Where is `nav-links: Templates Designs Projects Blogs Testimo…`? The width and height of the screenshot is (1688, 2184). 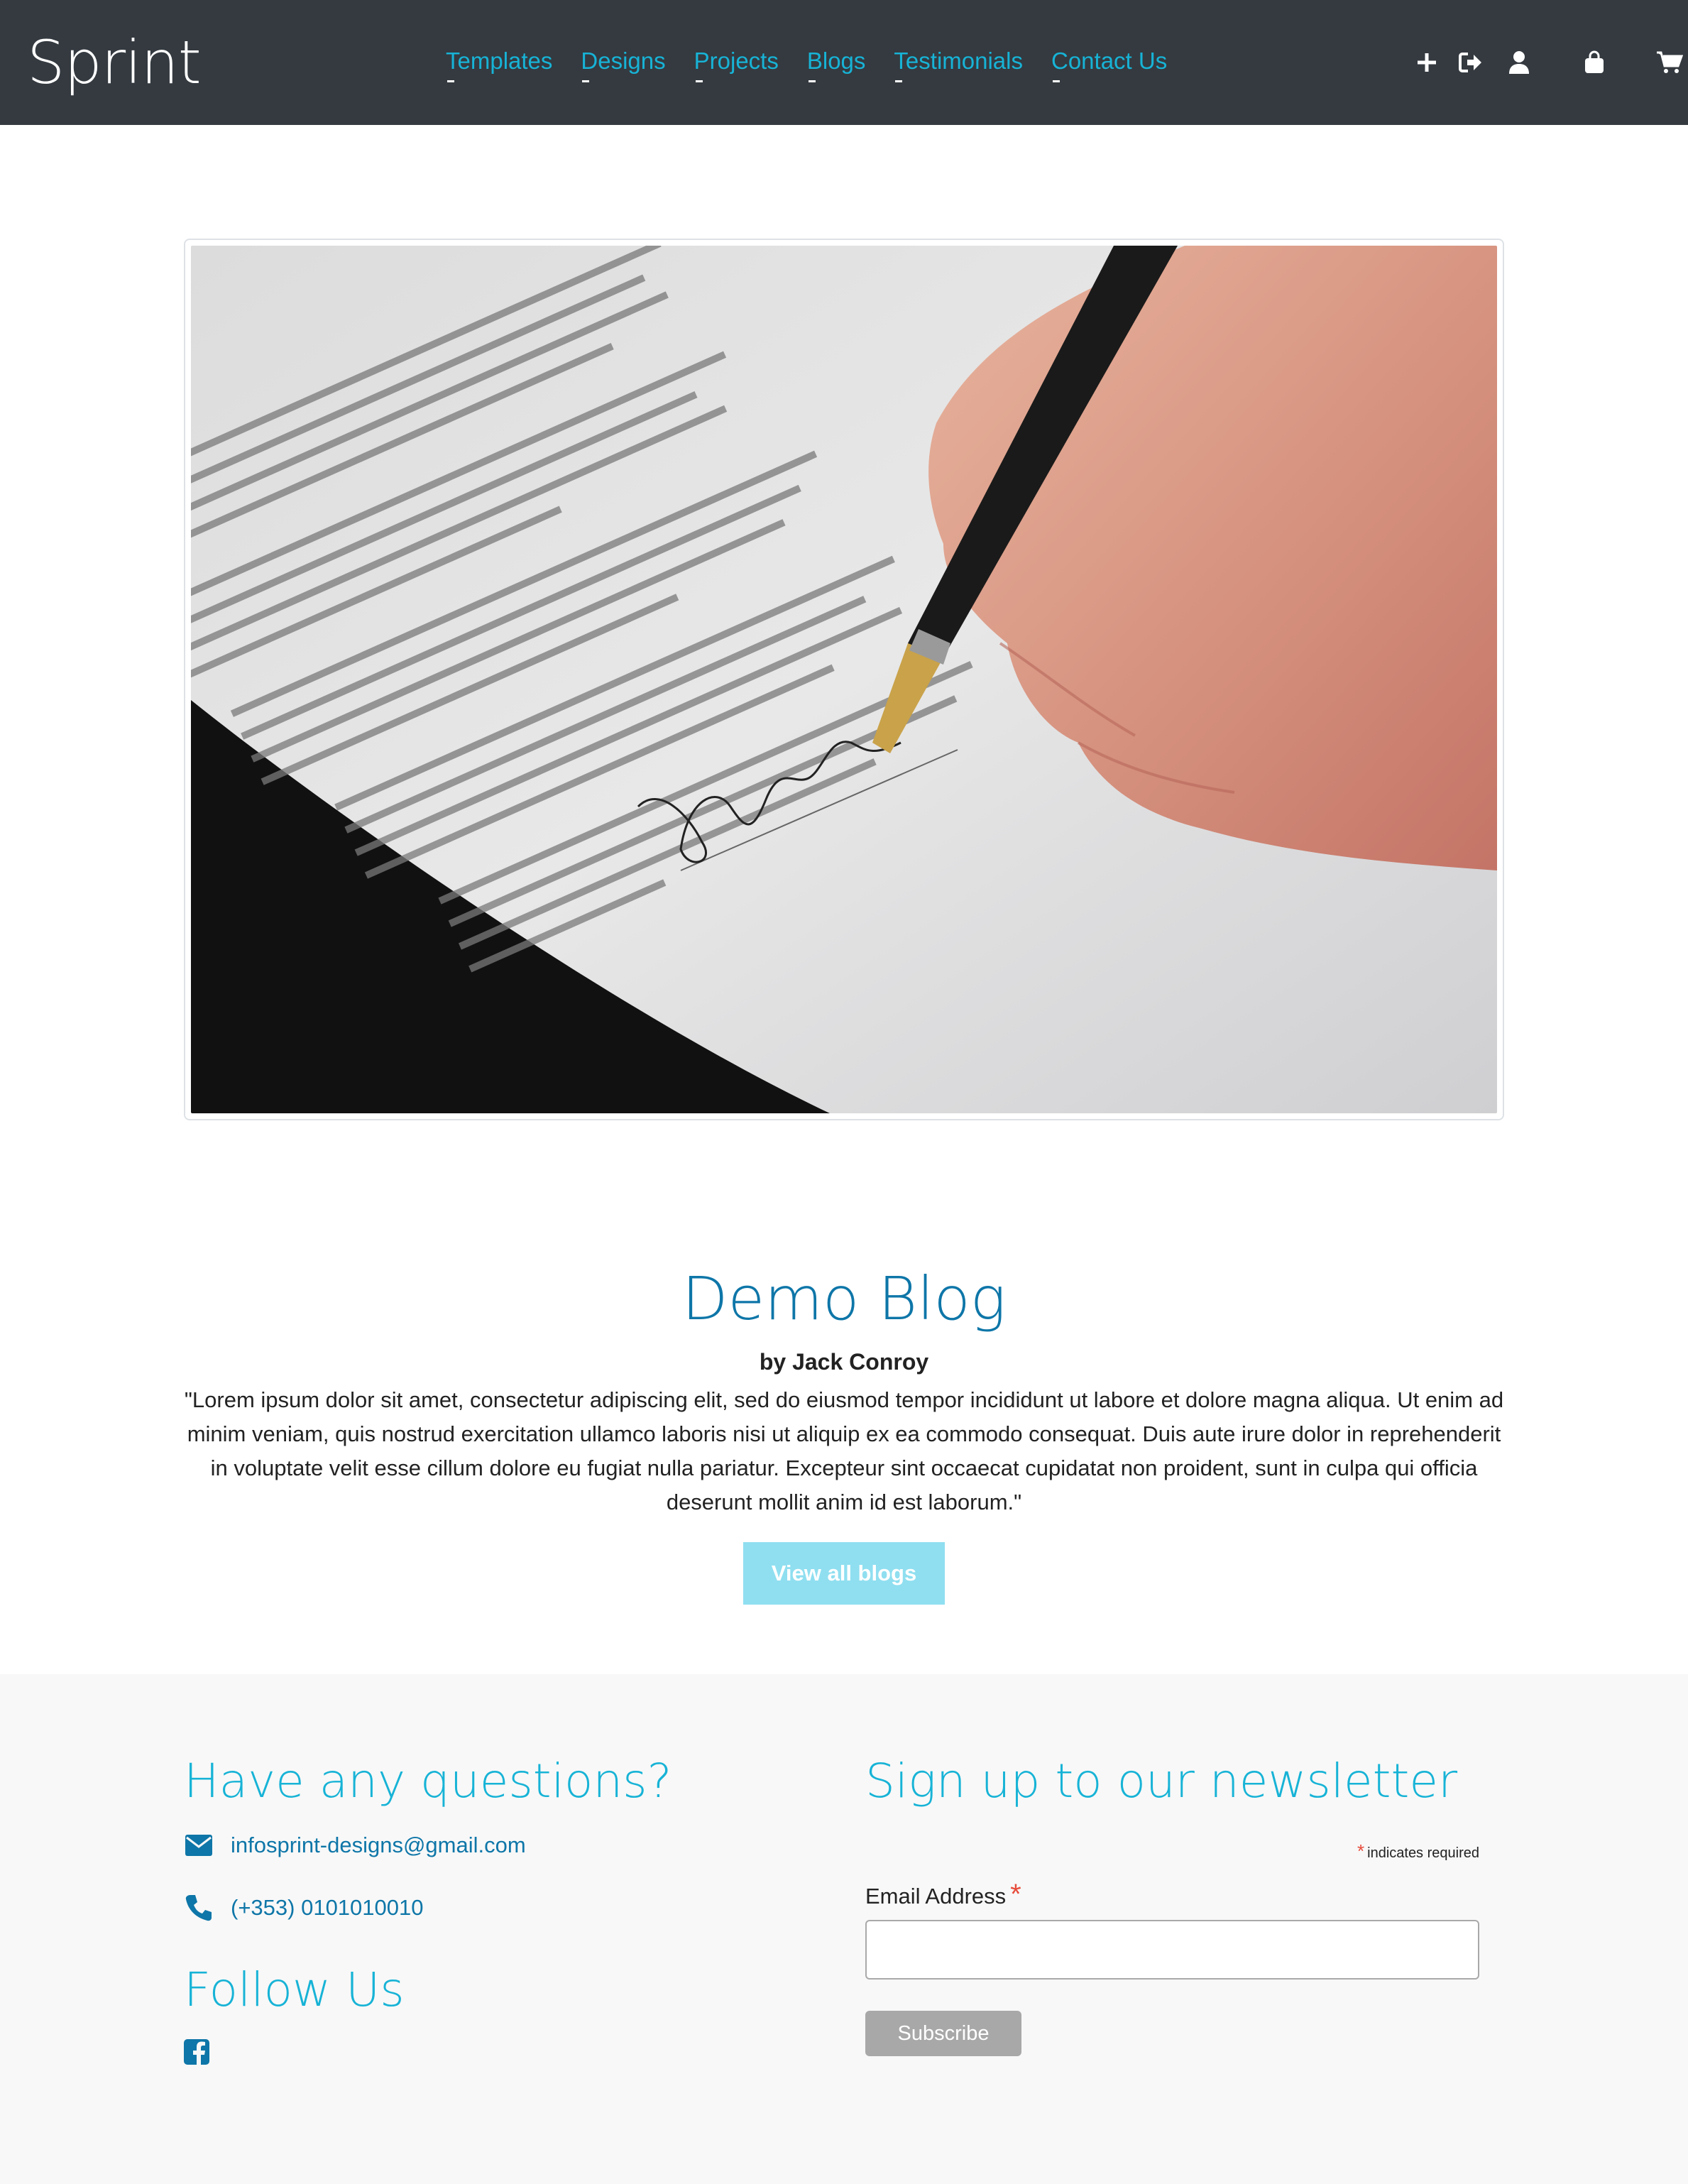 nav-links: Templates Designs Projects Blogs Testimo… is located at coordinates (820, 63).